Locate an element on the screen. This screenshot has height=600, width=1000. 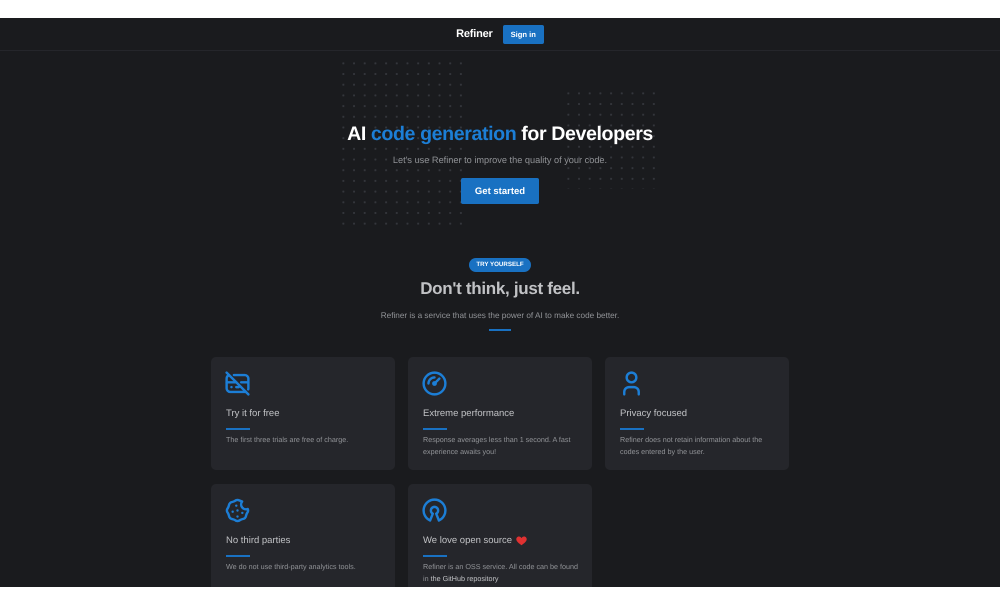
section-description: Refiner is a service that uses the power of AI to make code better. is located at coordinates (500, 316).